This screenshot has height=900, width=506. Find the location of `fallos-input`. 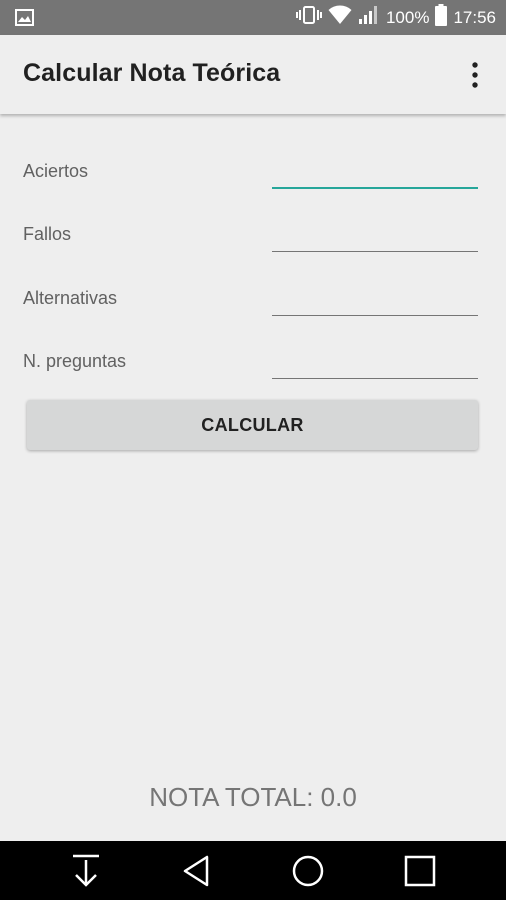

fallos-input is located at coordinates (375, 235).